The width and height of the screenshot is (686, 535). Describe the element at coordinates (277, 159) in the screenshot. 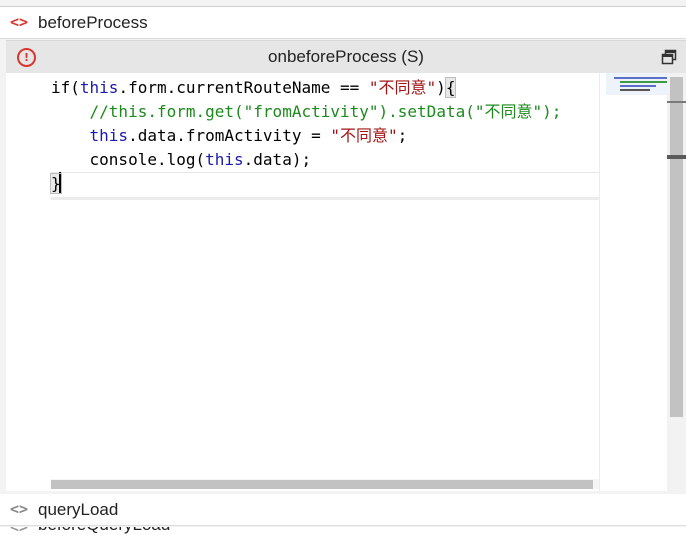

I see `code-token: .data);` at that location.